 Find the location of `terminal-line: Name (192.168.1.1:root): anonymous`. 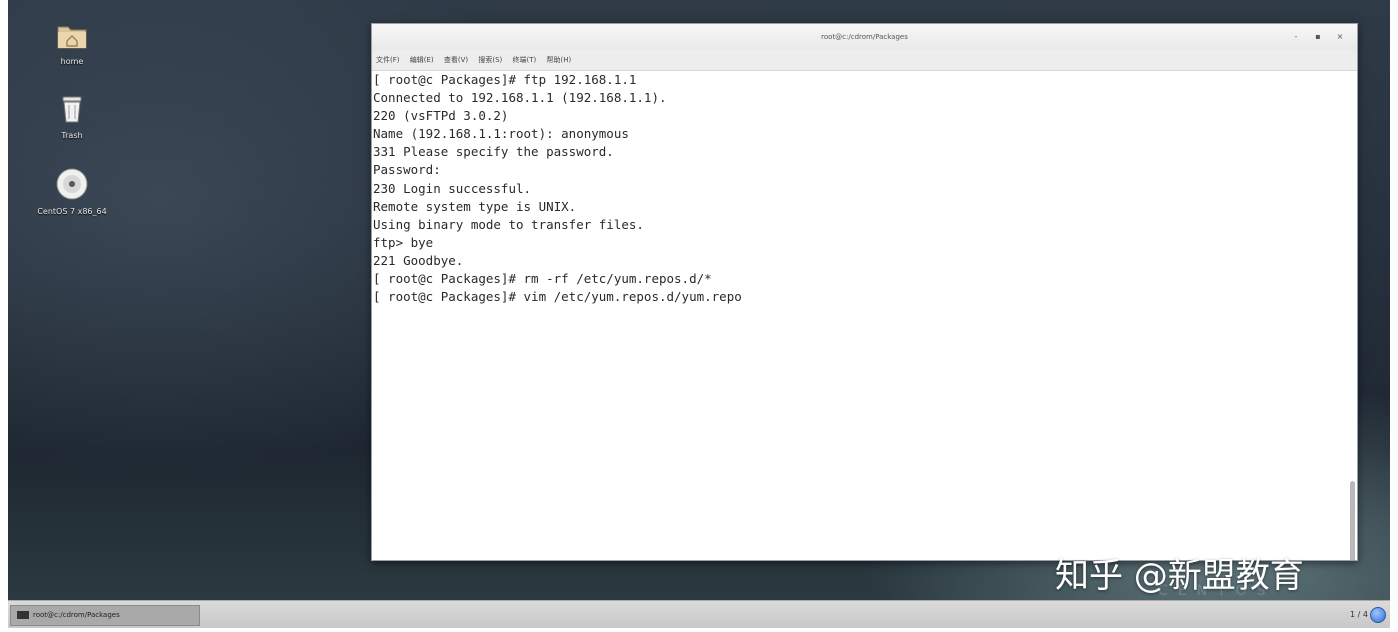

terminal-line: Name (192.168.1.1:root): anonymous is located at coordinates (501, 134).